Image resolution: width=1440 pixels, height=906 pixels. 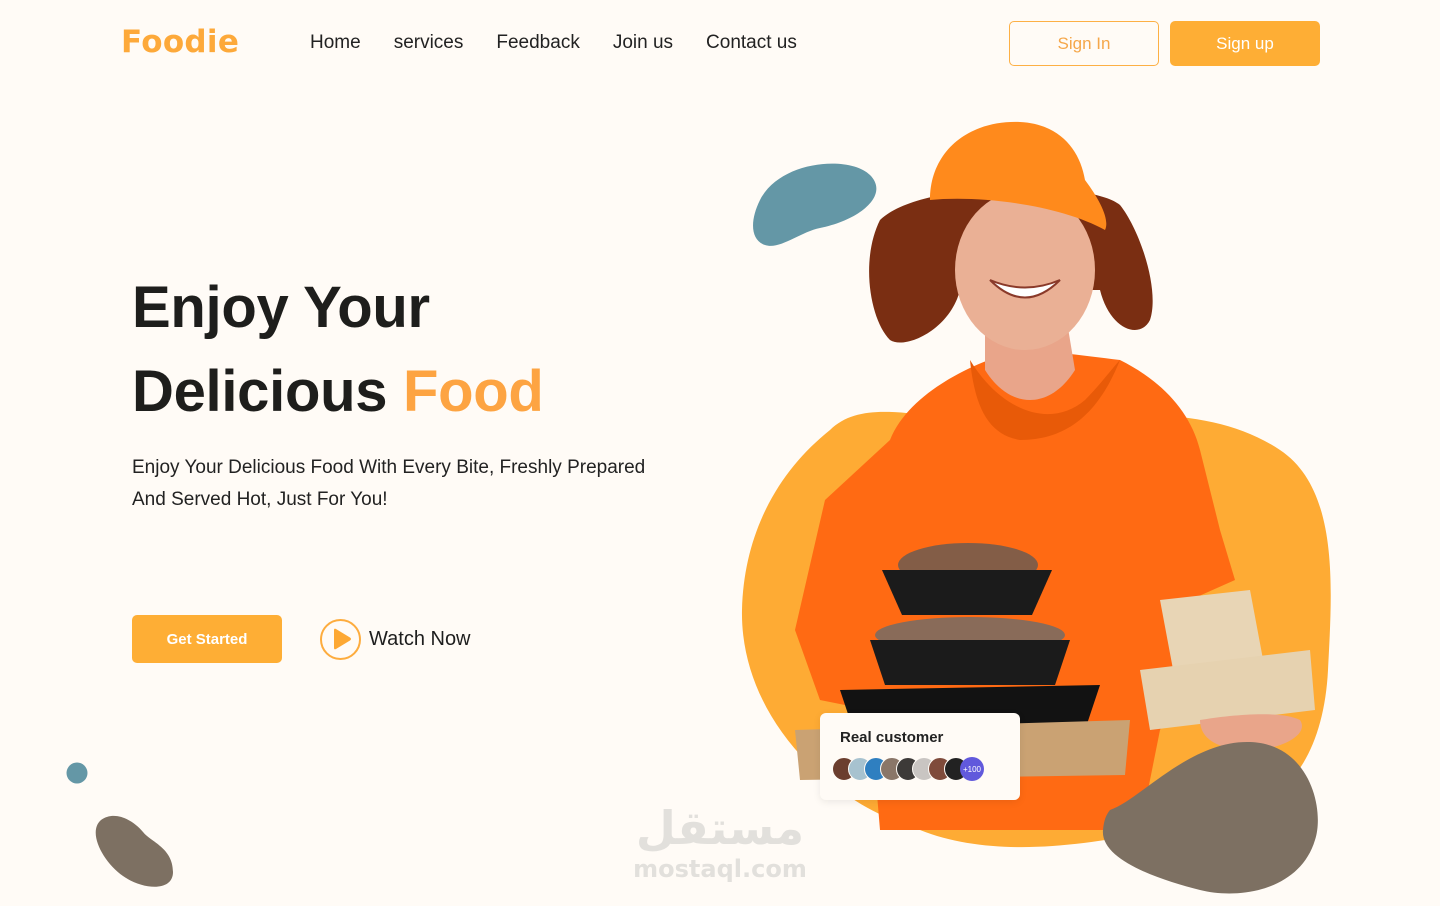 I want to click on nav-link-home: Home, so click(x=335, y=43).